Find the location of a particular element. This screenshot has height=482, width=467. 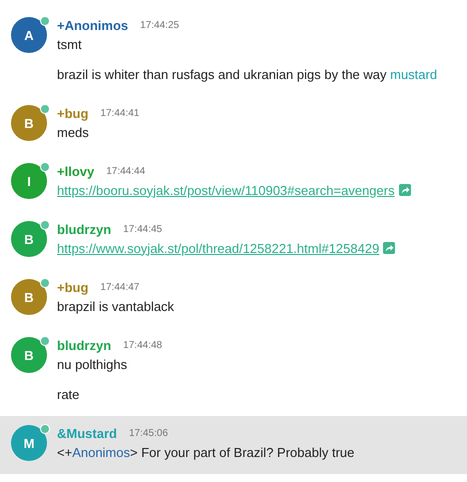

user-avatar: A is located at coordinates (29, 35).